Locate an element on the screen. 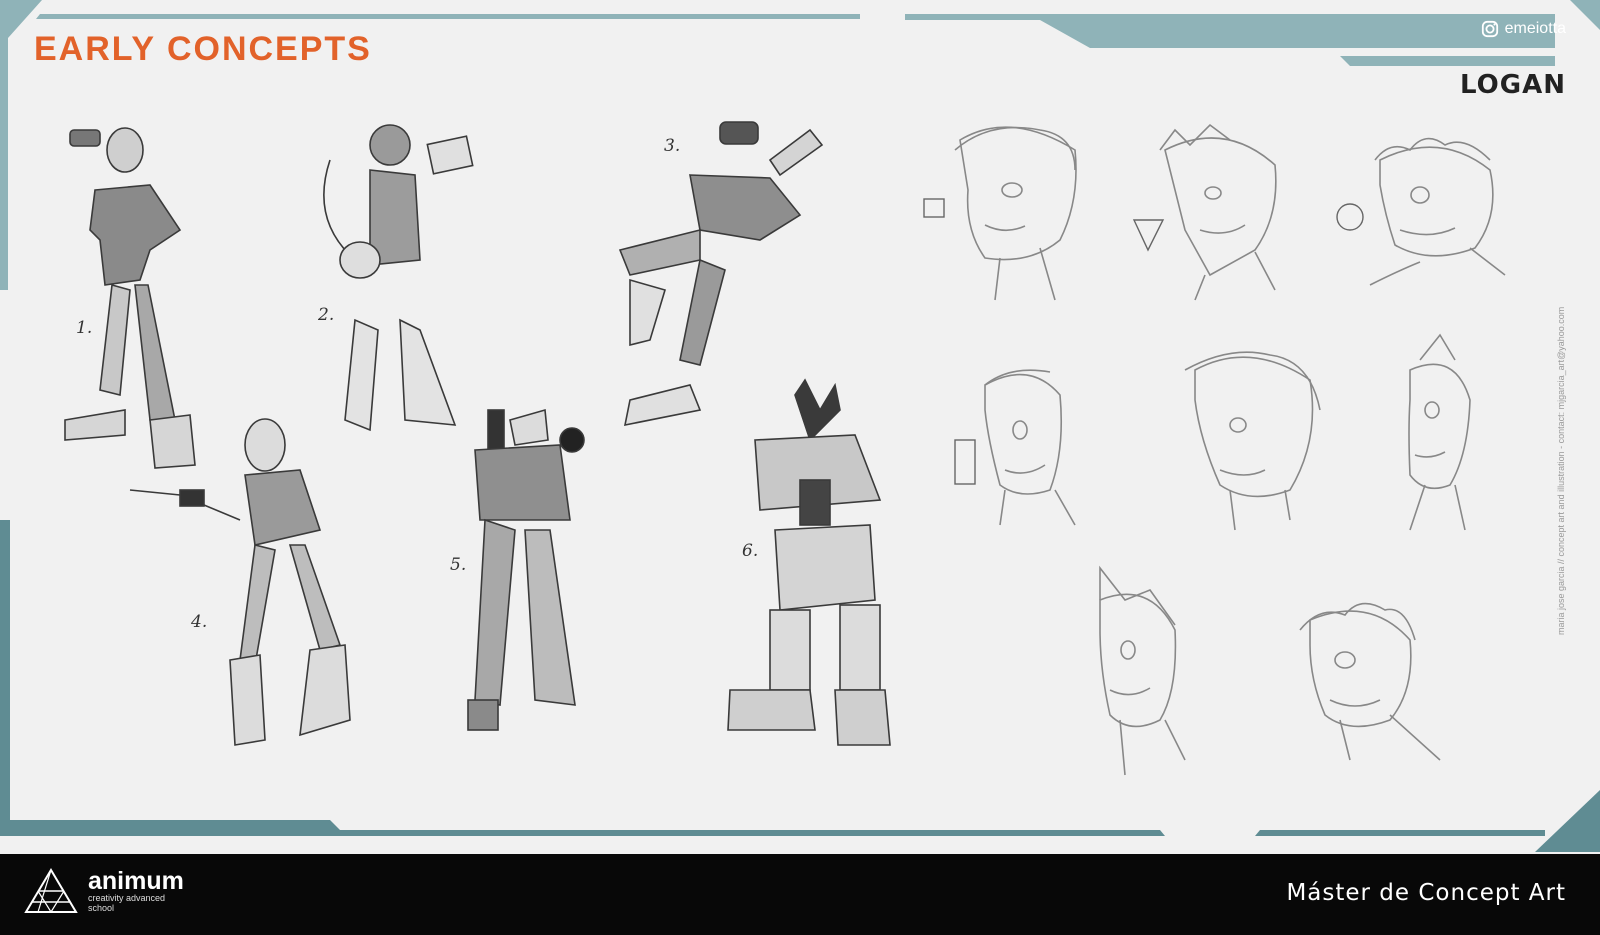 Image resolution: width=1600 pixels, height=935 pixels. brand: animum creativity advanced school is located at coordinates (104, 891).